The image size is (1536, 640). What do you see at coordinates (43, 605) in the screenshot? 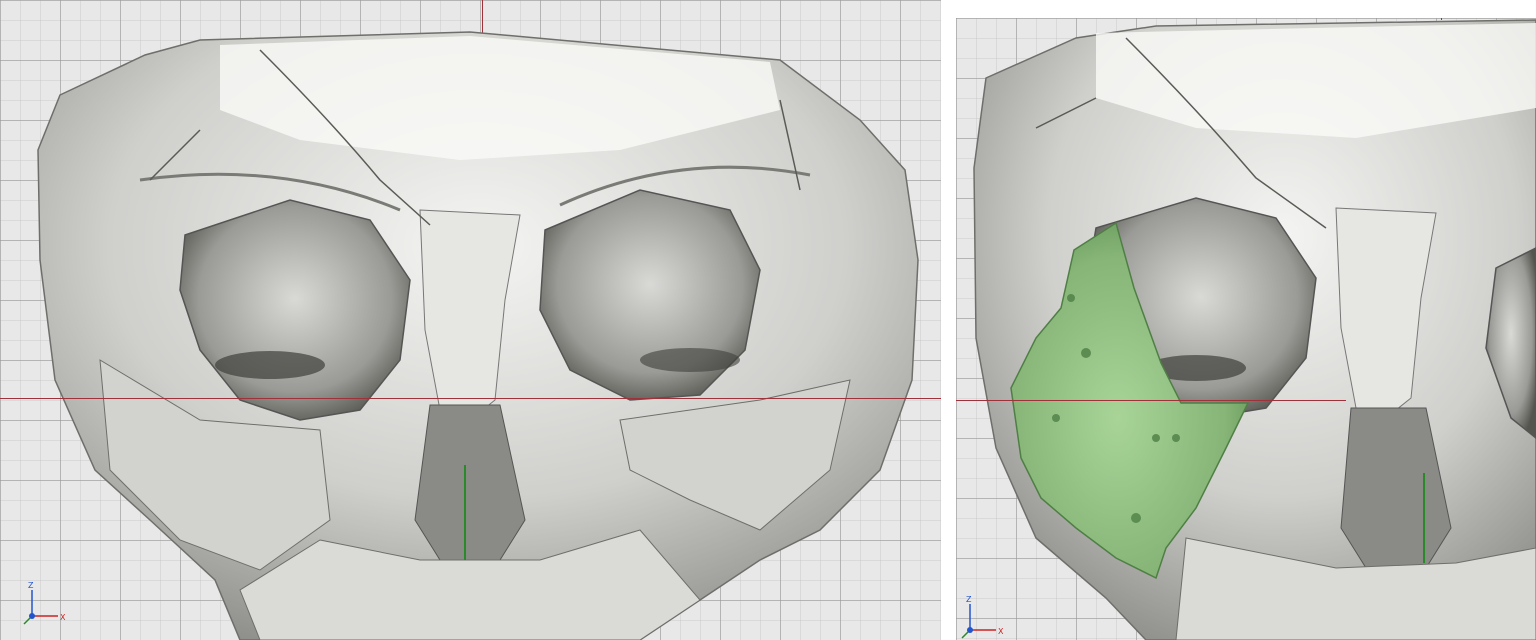
I see `orientation-triad-left: Z X` at bounding box center [43, 605].